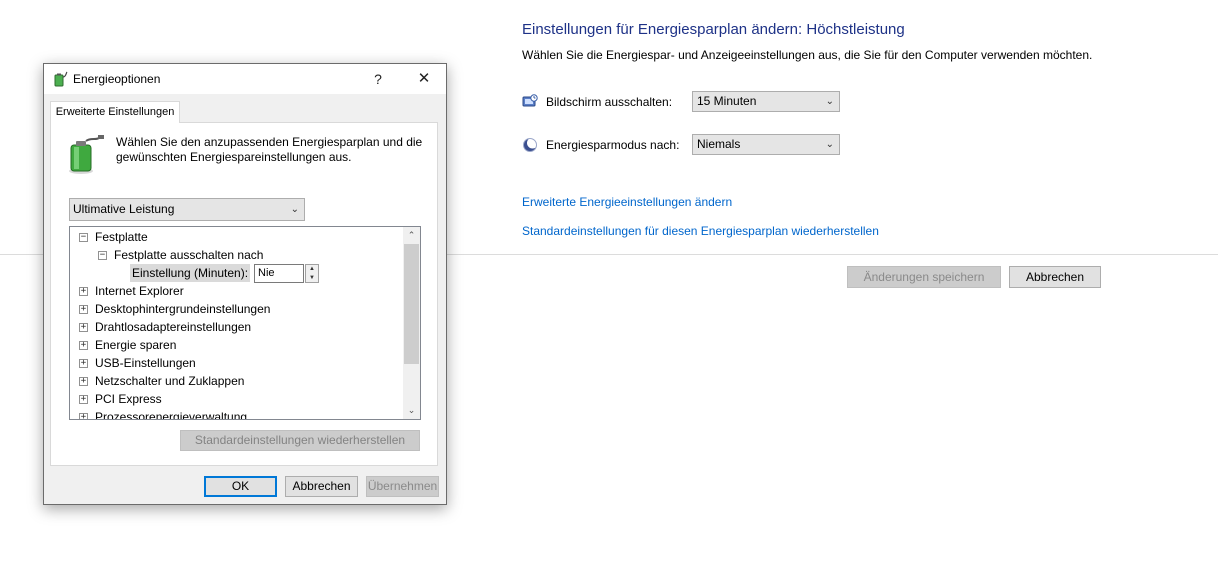 This screenshot has width=1218, height=579. Describe the element at coordinates (613, 145) in the screenshot. I see `sleep-after-label: Energiesparmodus nach:` at that location.